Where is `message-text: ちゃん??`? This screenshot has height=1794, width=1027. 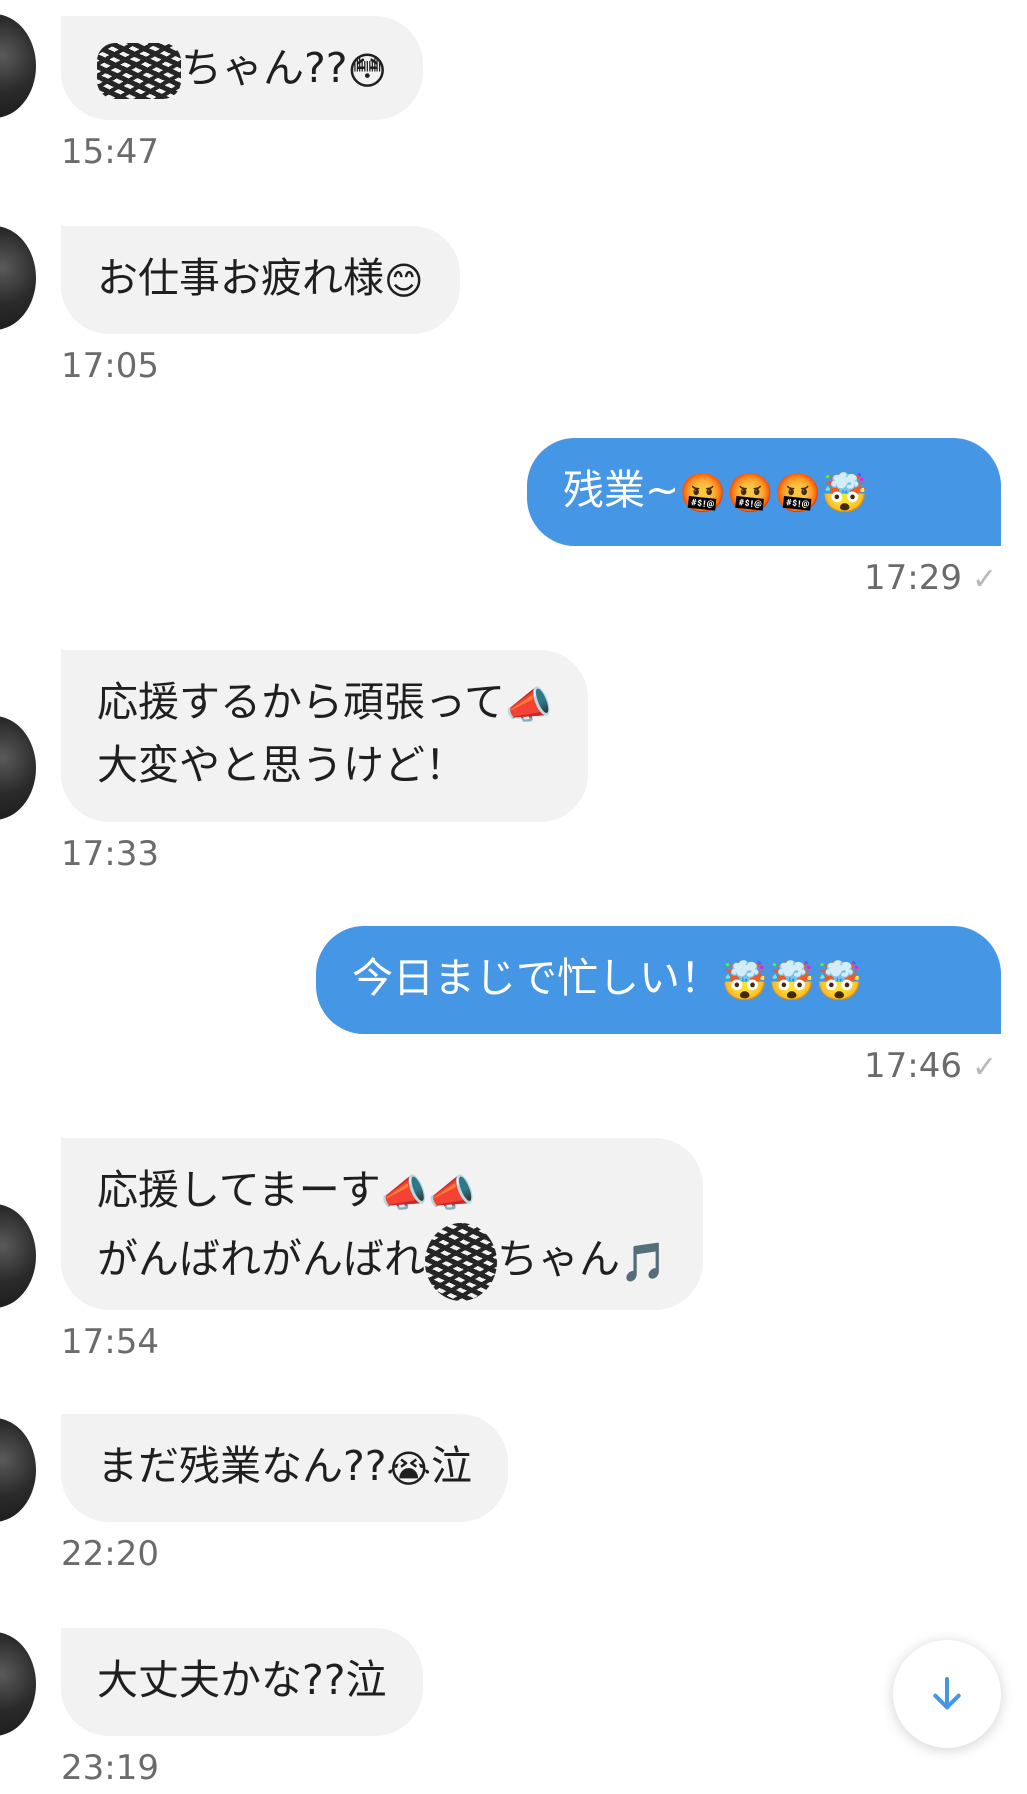
message-text: ちゃん?? is located at coordinates (264, 68).